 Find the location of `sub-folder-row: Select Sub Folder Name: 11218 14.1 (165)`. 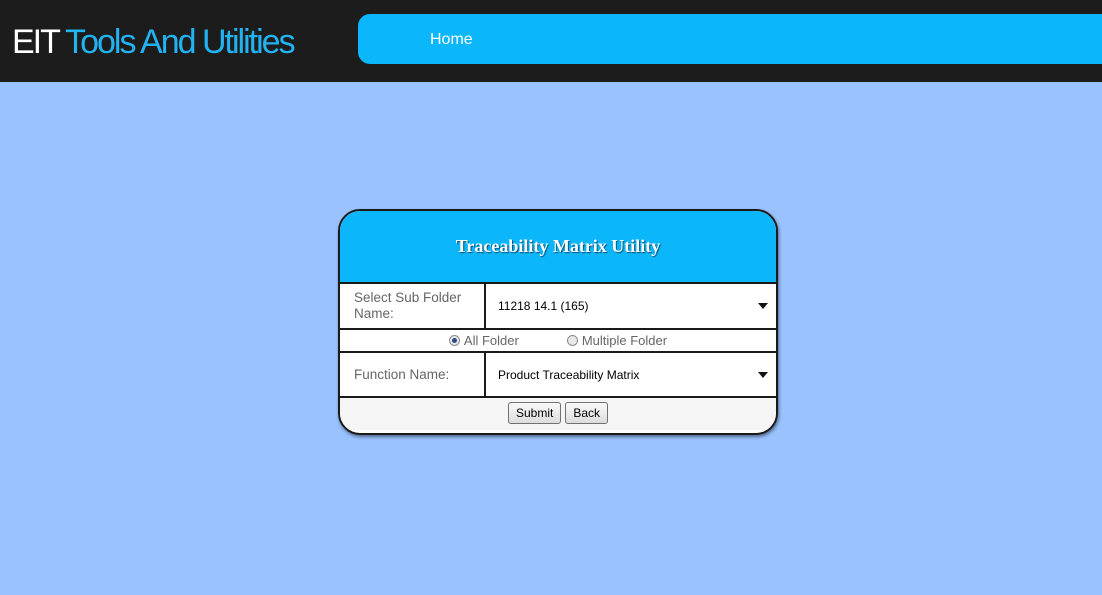

sub-folder-row: Select Sub Folder Name: 11218 14.1 (165) is located at coordinates (558, 307).